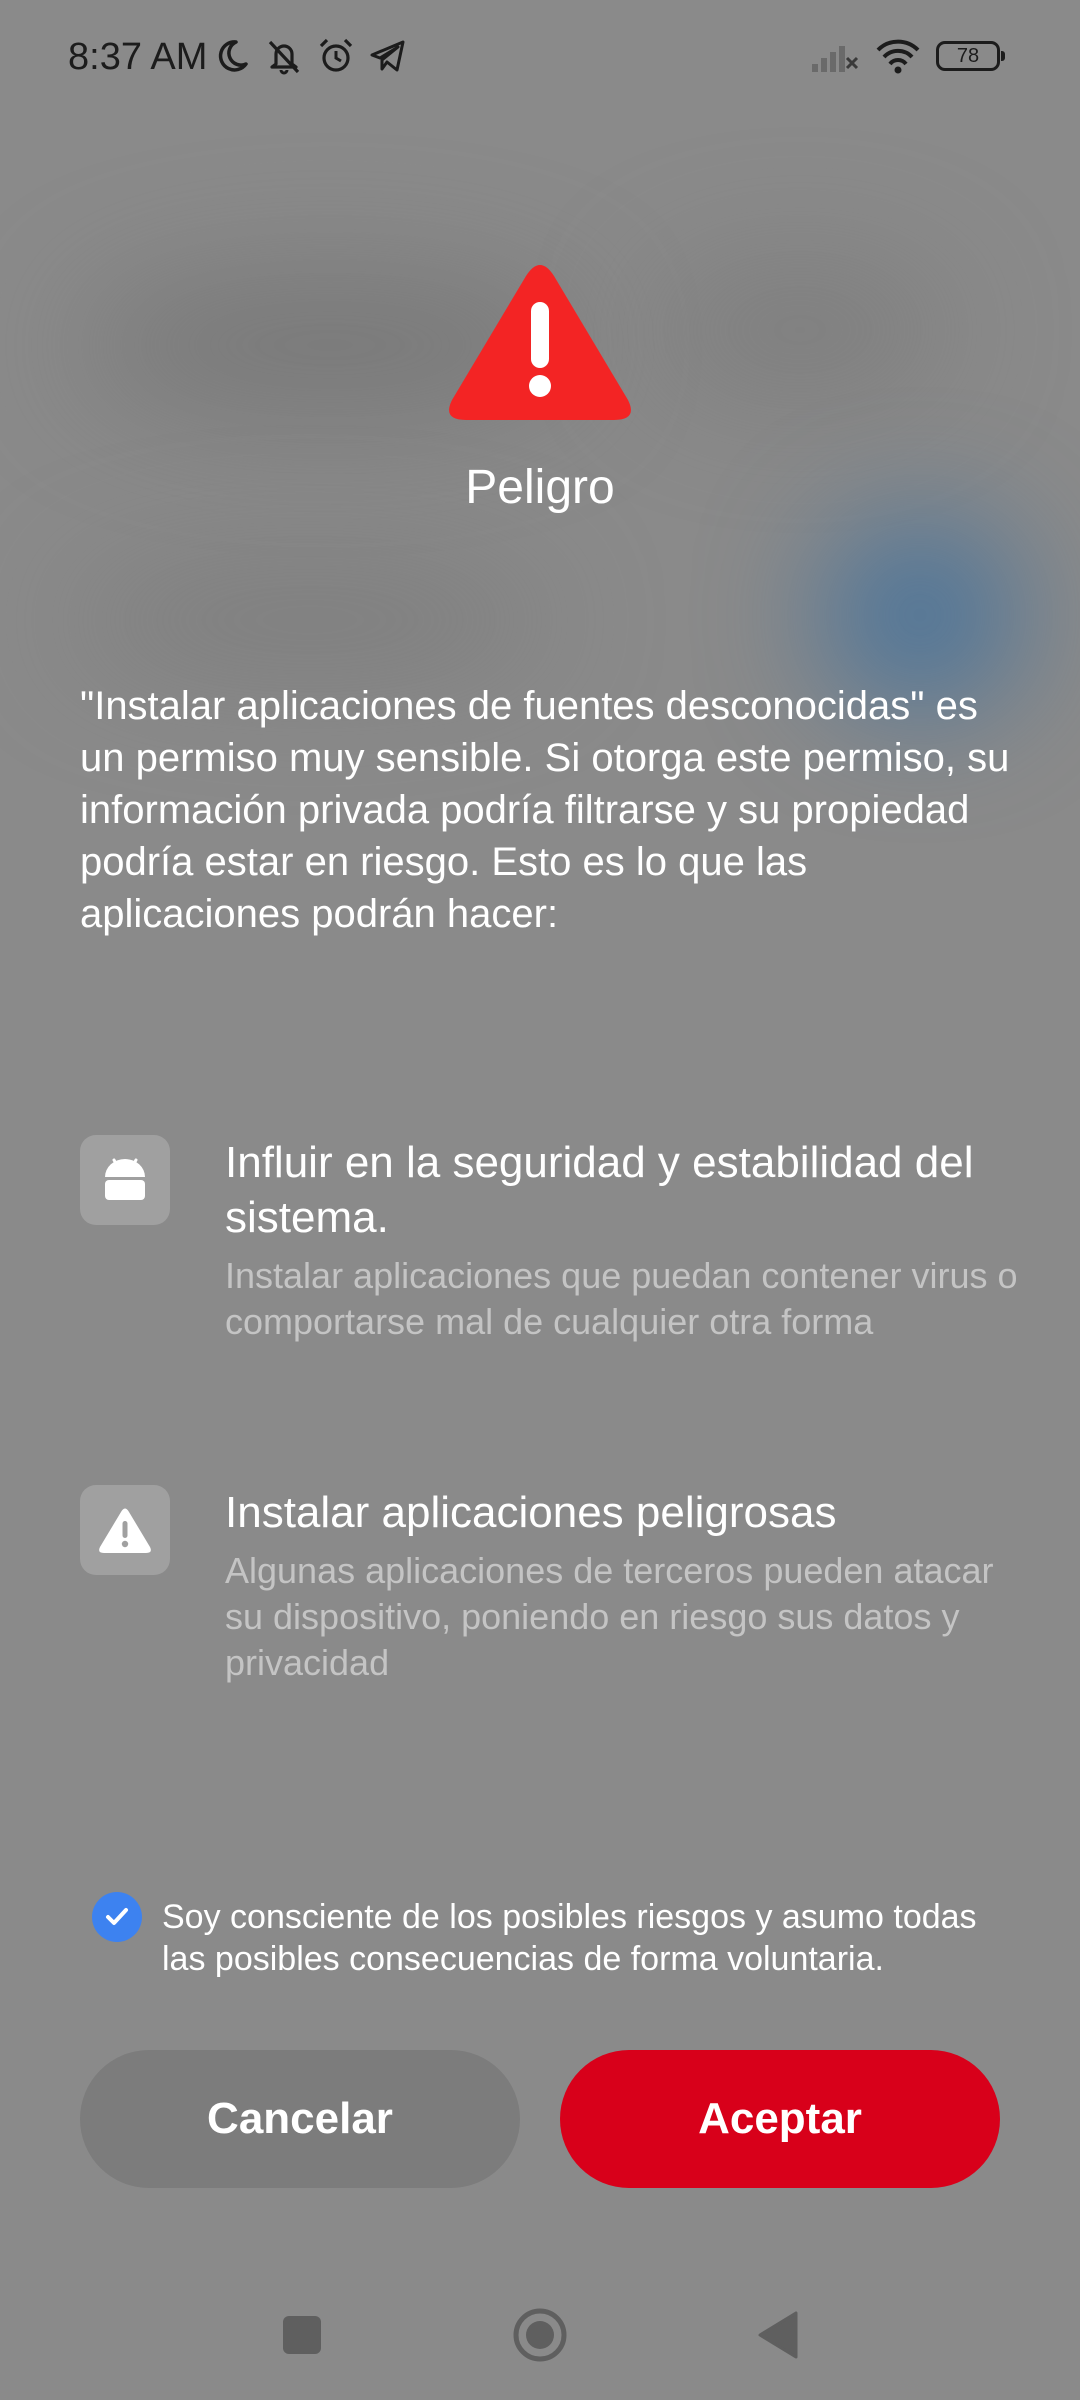 The image size is (1080, 2400). Describe the element at coordinates (540, 60) in the screenshot. I see `status-bar: 8:37 AM 78` at that location.